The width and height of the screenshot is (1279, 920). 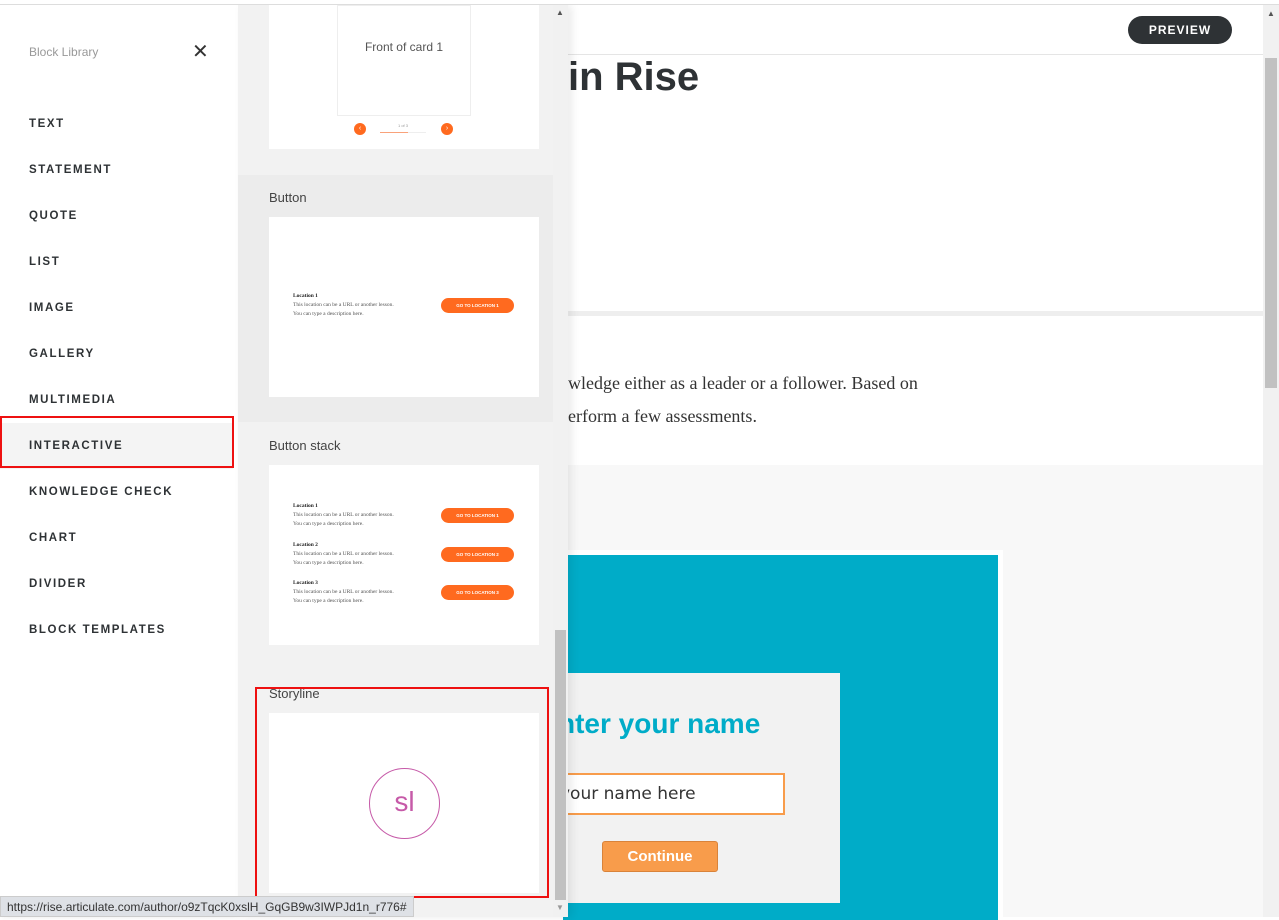 I want to click on sidebar-item-divider: DIVIDER, so click(x=116, y=584).